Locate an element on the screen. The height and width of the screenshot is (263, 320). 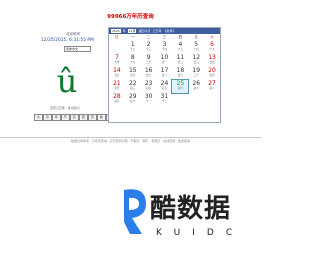
quick-button: 月 is located at coordinates (47, 117).